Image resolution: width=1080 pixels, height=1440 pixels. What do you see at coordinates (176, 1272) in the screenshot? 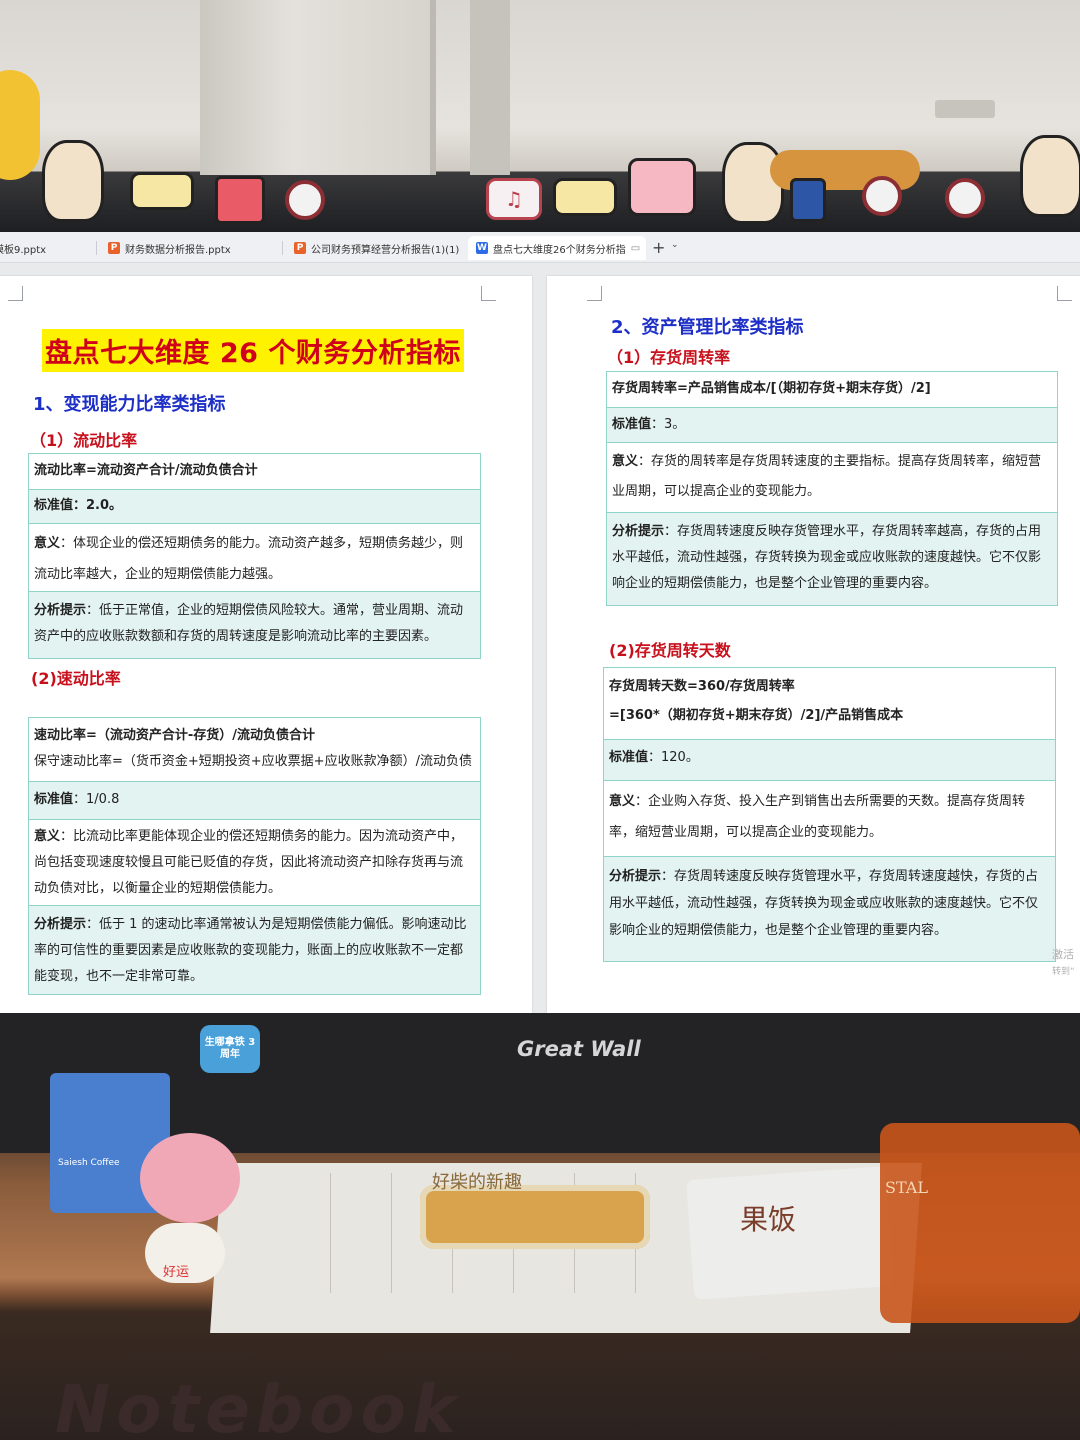
I see `flower-pot-label: 好运` at bounding box center [176, 1272].